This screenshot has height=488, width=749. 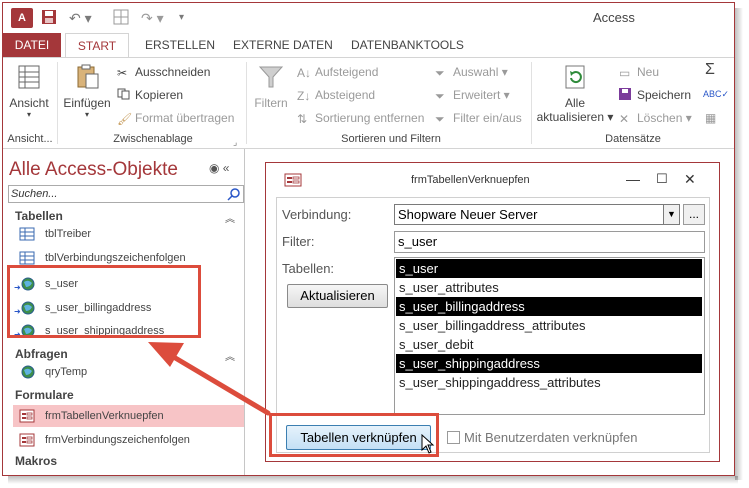 I want to click on form-title: frmTabellenVerknuepfen, so click(x=470, y=180).